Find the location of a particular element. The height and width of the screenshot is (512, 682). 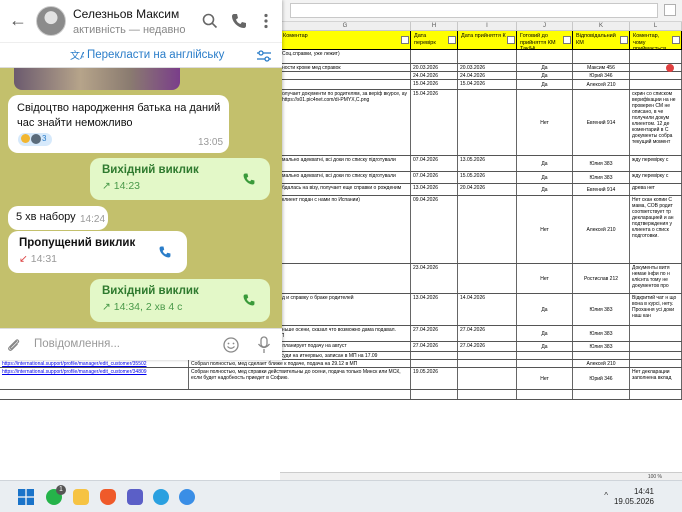

header-accepted-date: Дата прийняття К is located at coordinates (487, 40).